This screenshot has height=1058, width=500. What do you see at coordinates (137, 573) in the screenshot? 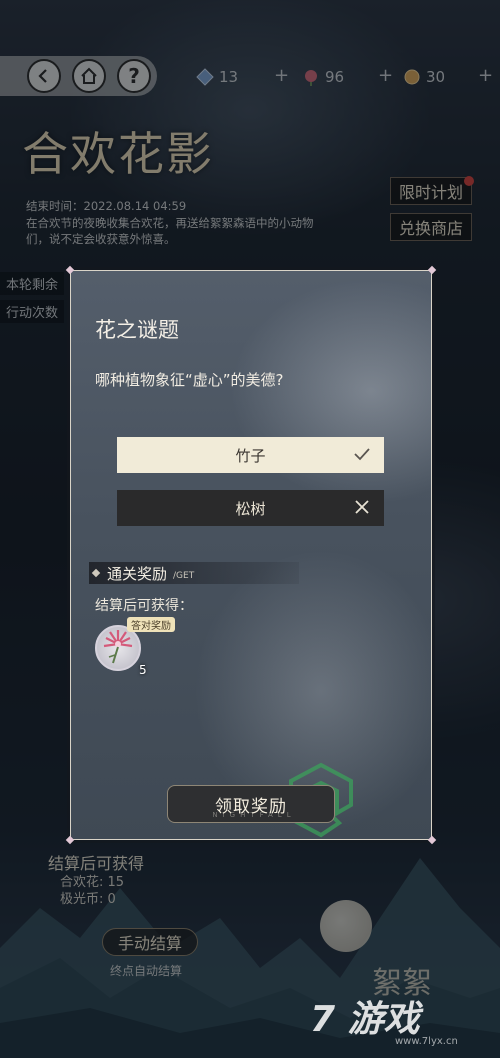
I see `reward-header-title: 通关奖励` at bounding box center [137, 573].